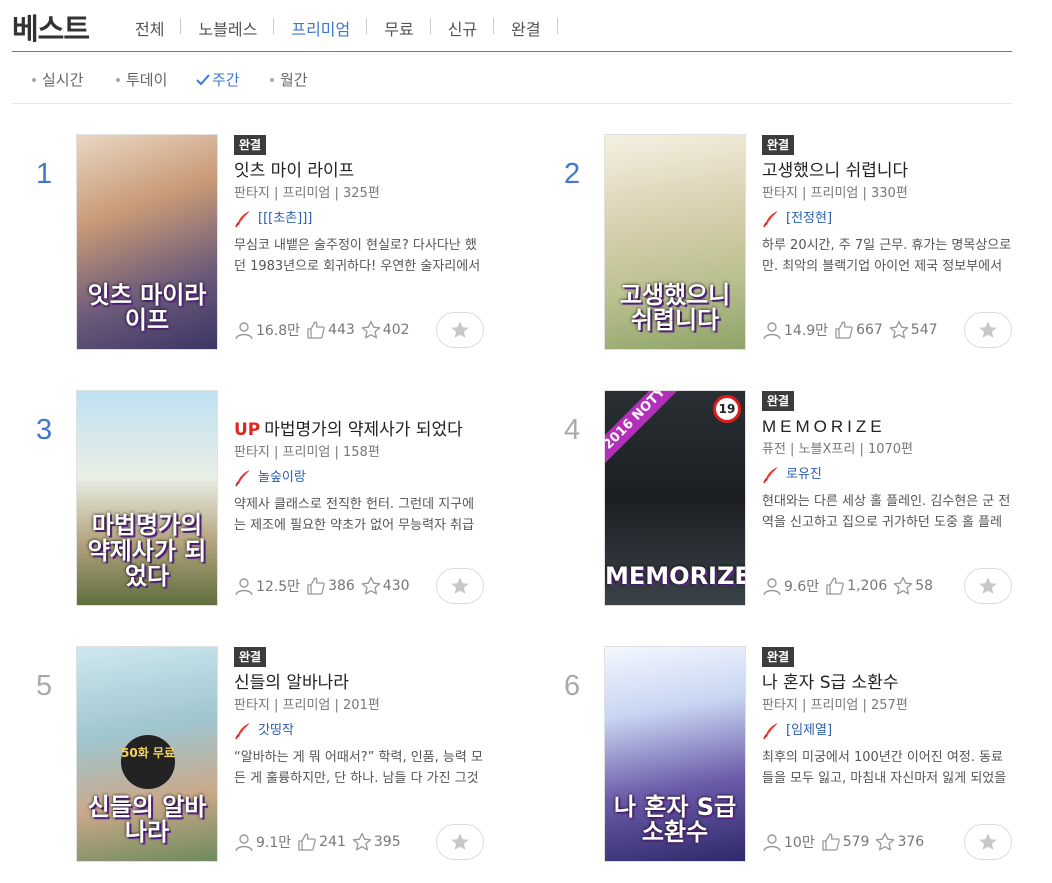 The height and width of the screenshot is (883, 1052). What do you see at coordinates (359, 683) in the screenshot?
I see `book-title: 신들의 알바나라` at bounding box center [359, 683].